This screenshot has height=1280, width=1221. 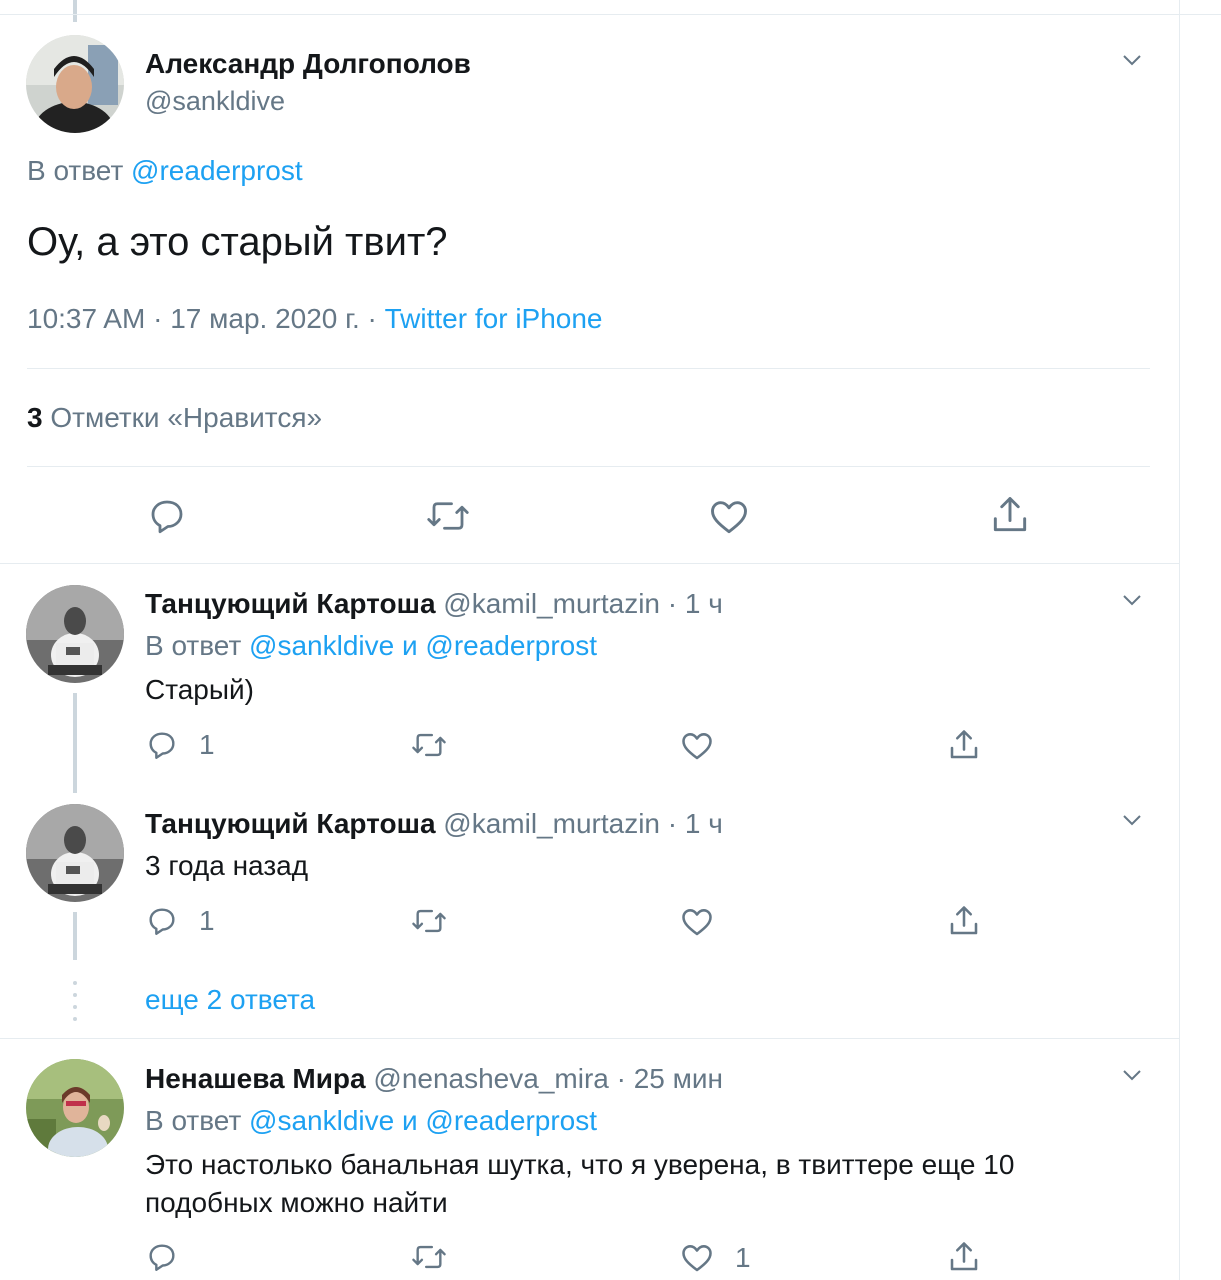 I want to click on tweet-time: 10:37 AM, so click(x=86, y=318).